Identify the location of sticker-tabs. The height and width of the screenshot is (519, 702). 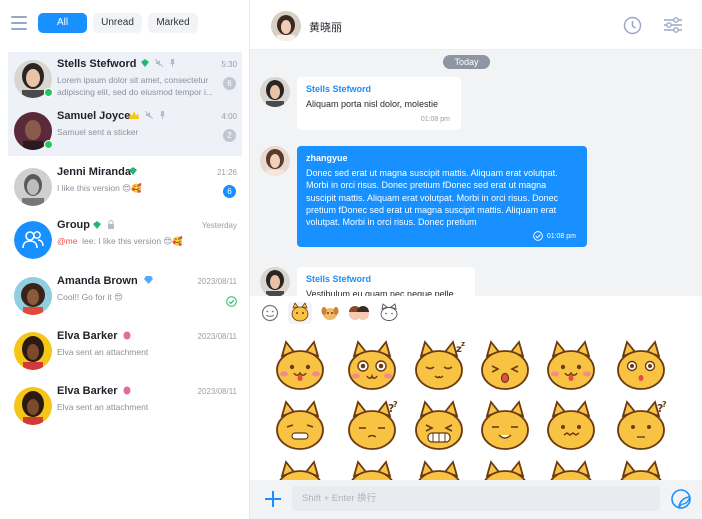
(476, 313).